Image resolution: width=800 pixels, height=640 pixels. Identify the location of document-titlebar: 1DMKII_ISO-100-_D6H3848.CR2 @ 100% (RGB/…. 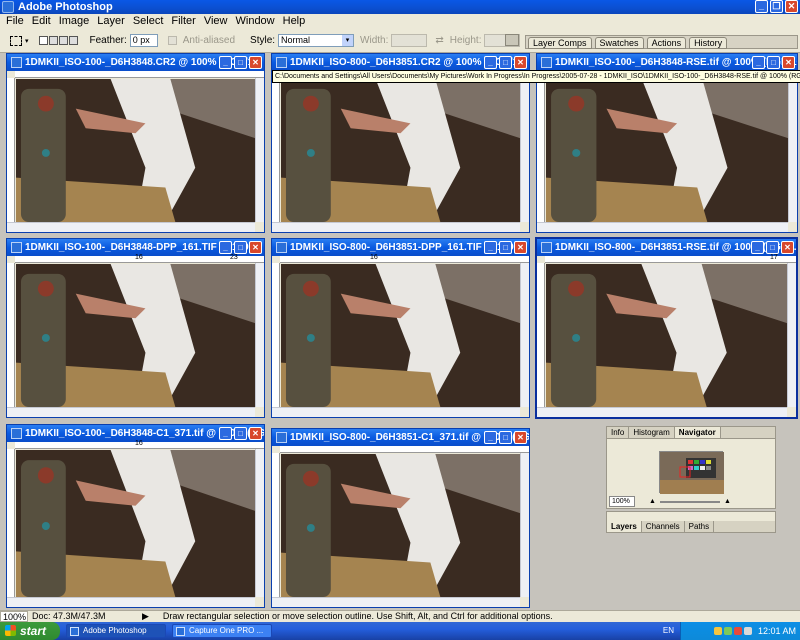
(135, 62).